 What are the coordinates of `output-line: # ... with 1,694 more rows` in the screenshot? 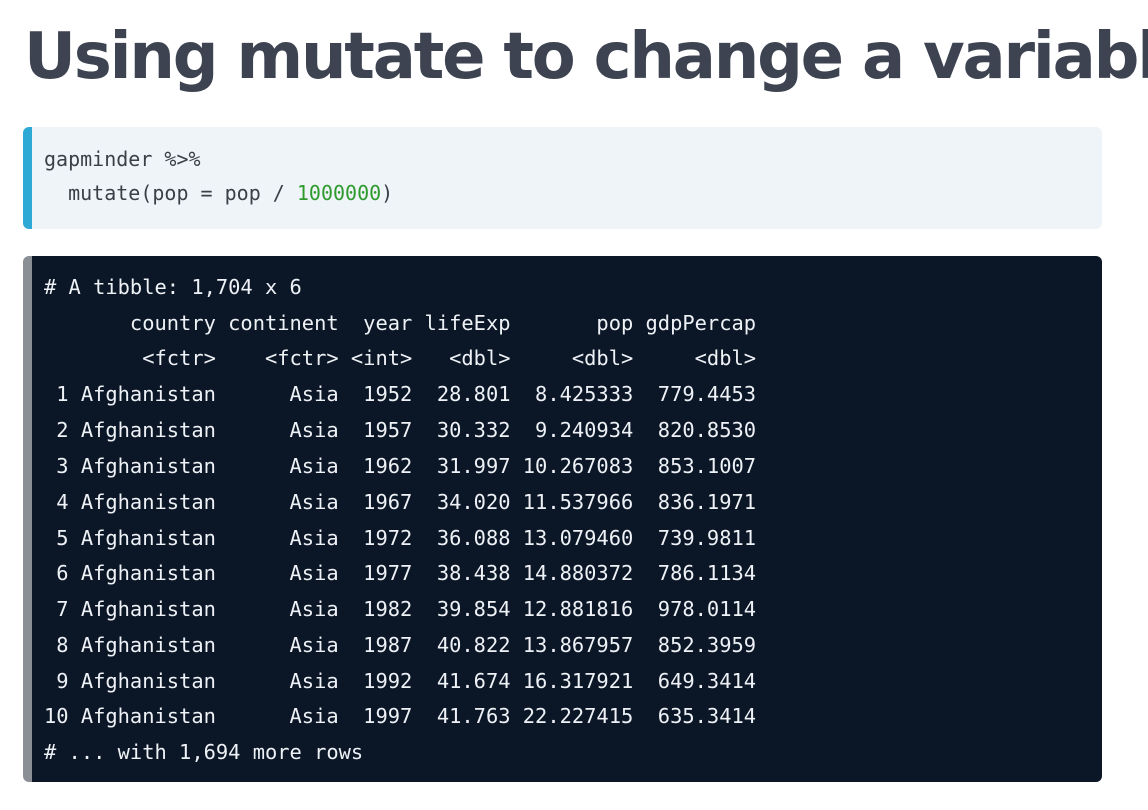 It's located at (204, 752).